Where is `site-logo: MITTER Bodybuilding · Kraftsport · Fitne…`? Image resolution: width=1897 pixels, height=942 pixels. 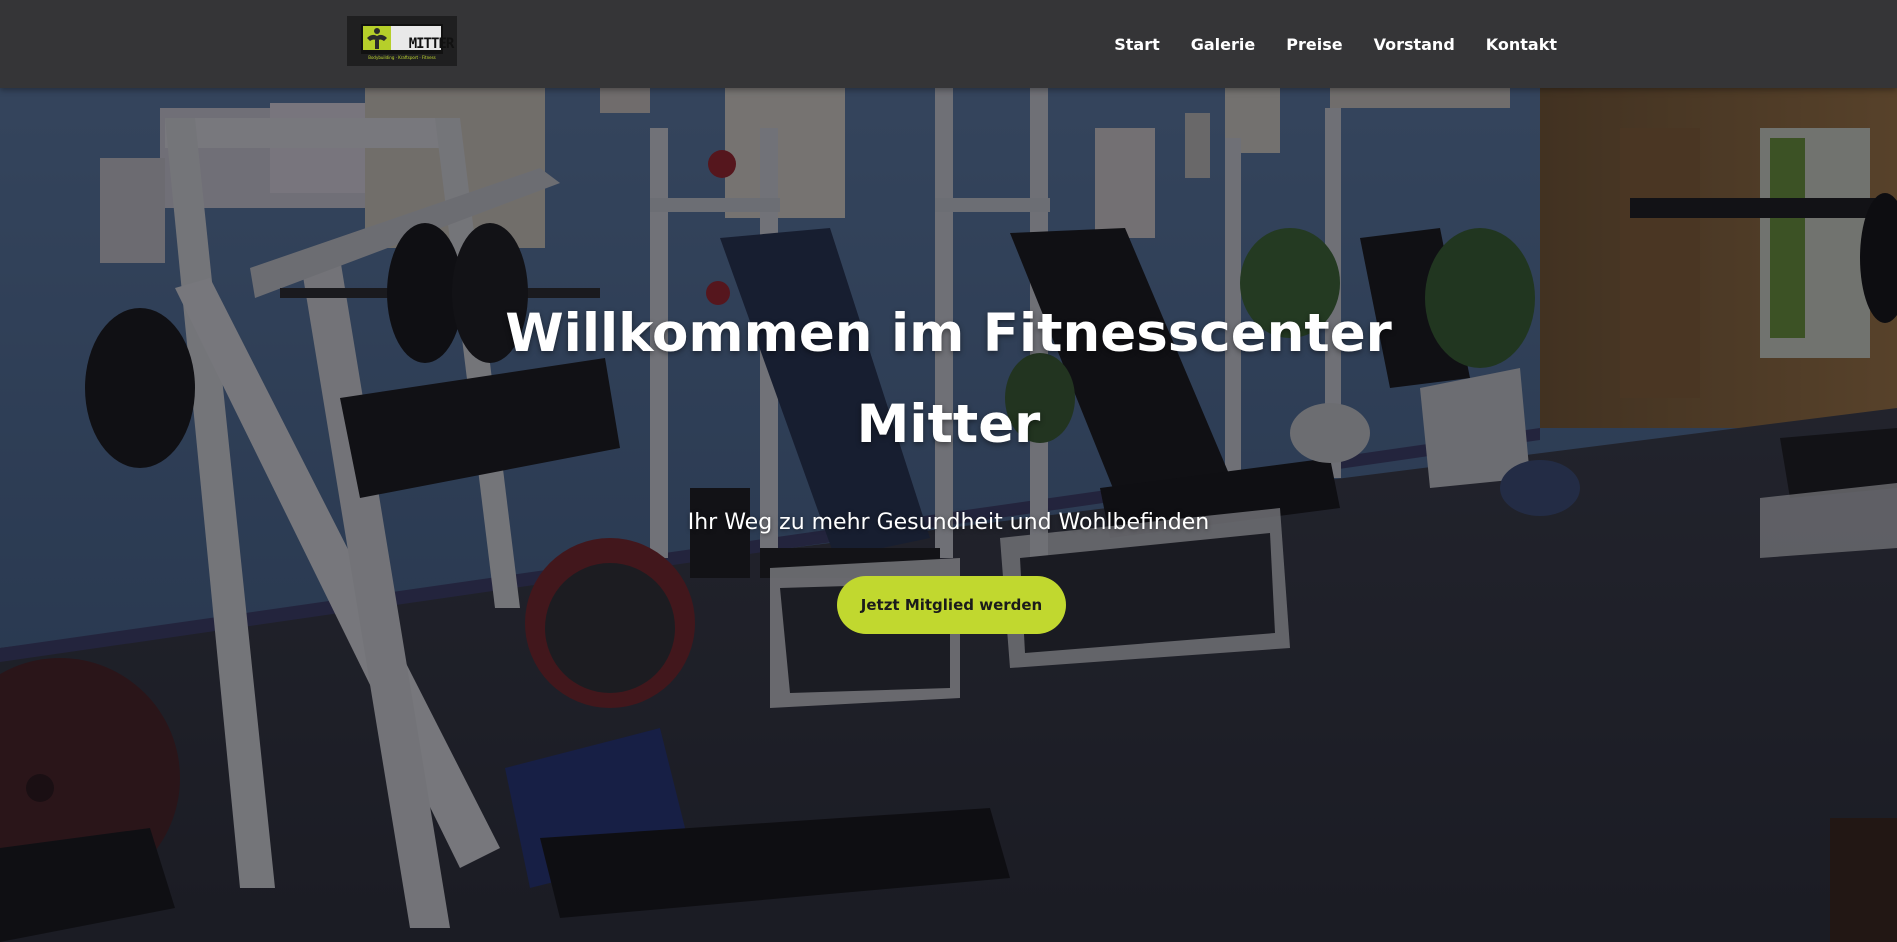
site-logo: MITTER Bodybuilding · Kraftsport · Fitne… is located at coordinates (402, 41).